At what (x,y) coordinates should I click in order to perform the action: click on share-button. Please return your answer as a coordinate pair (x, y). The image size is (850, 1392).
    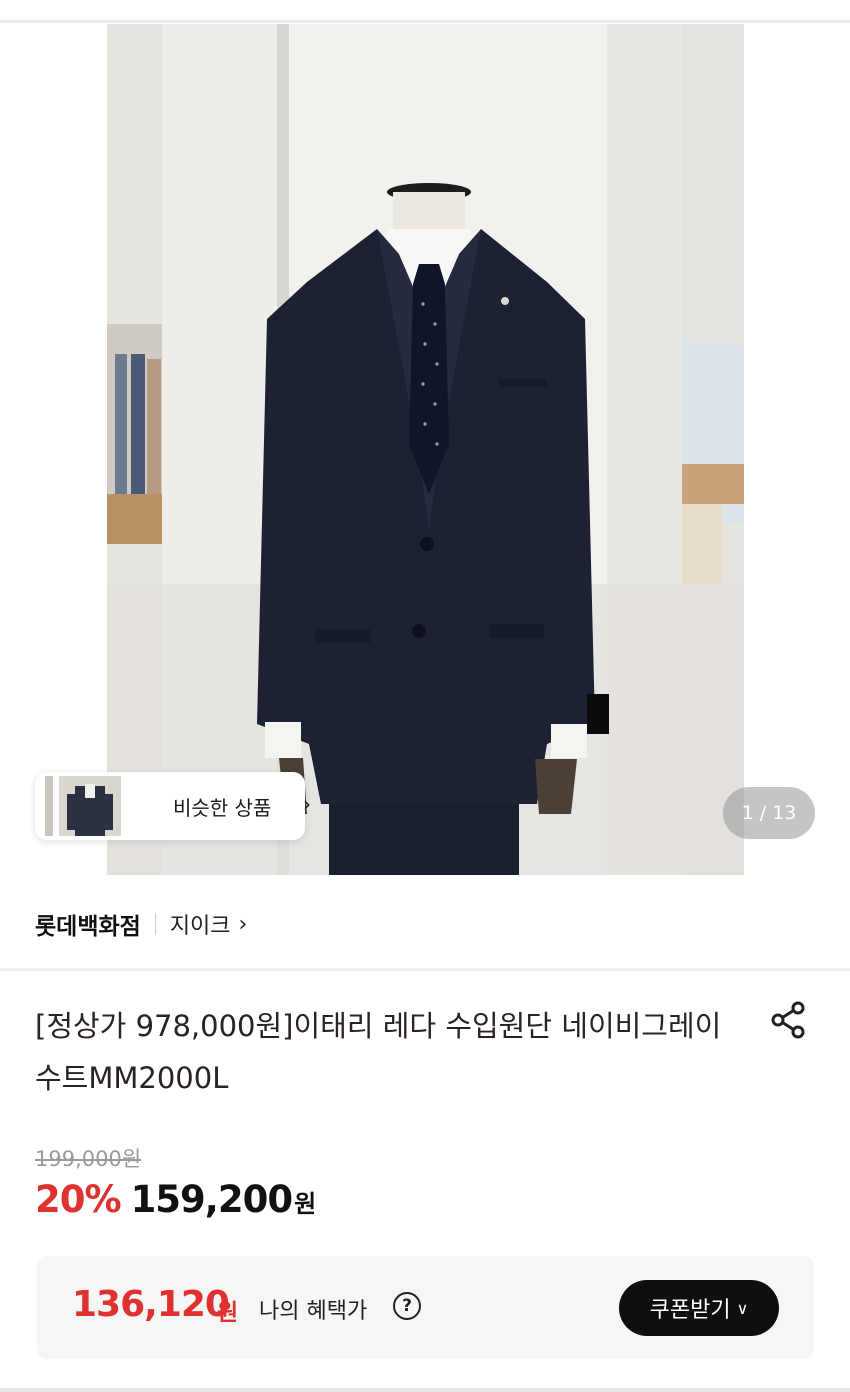
    Looking at the image, I should click on (788, 1020).